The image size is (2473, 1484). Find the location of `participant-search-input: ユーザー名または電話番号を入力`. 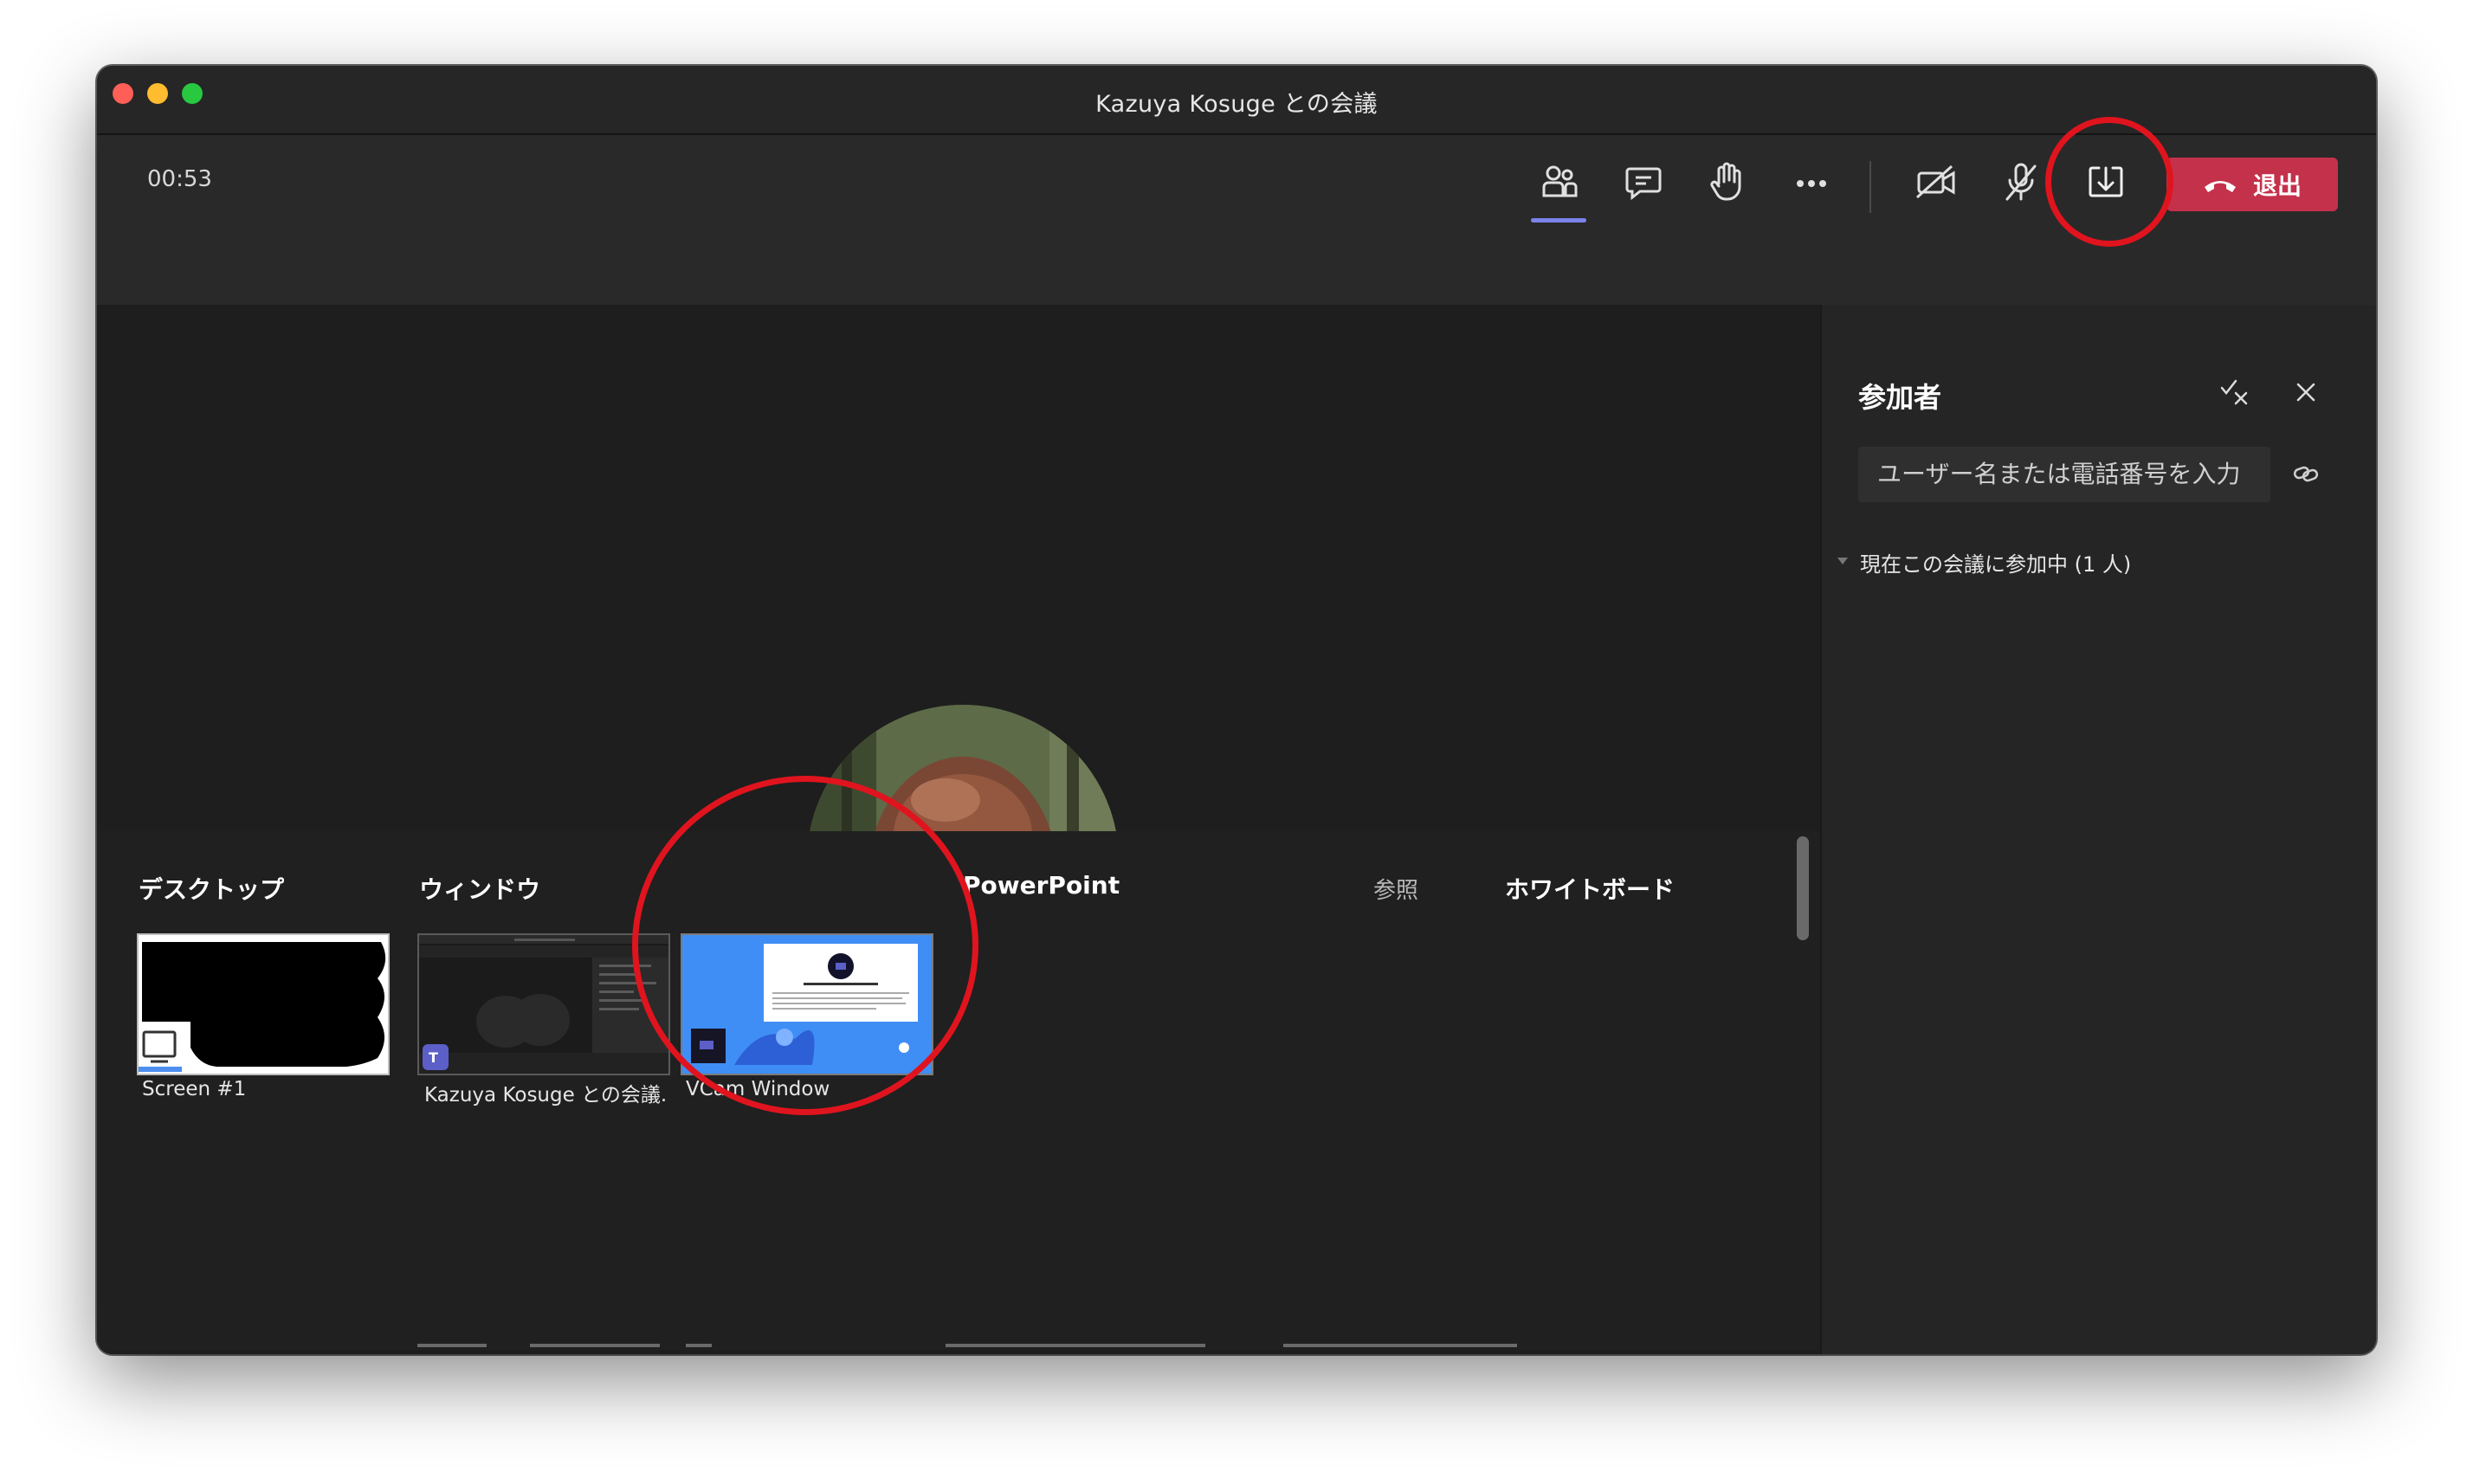

participant-search-input: ユーザー名または電話番号を入力 is located at coordinates (2064, 474).